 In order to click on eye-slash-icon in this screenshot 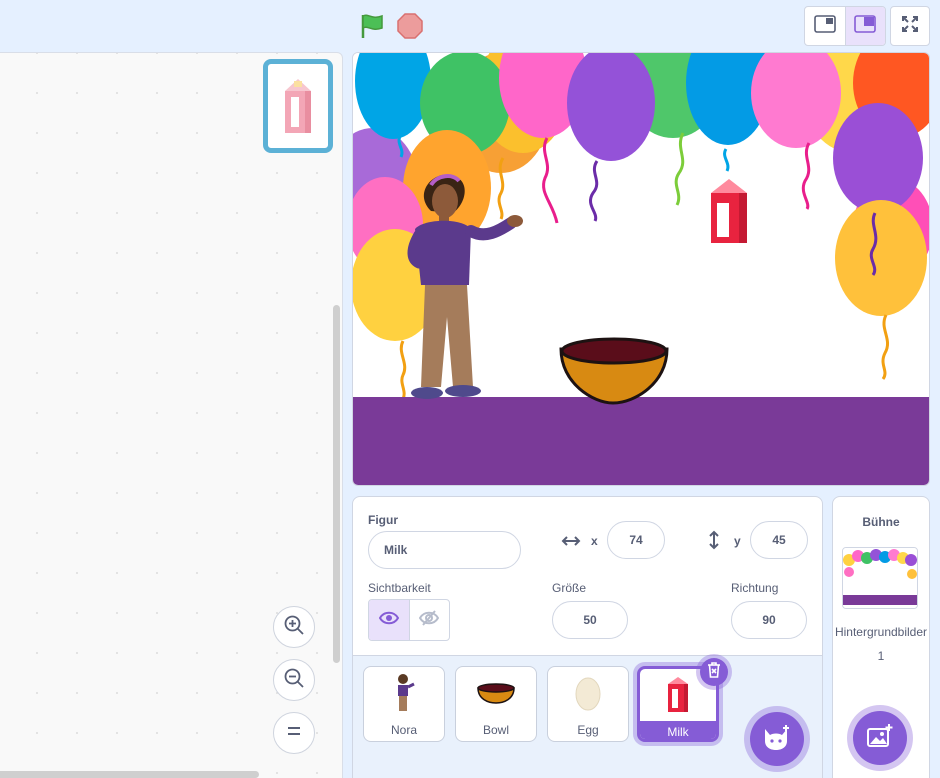, I will do `click(429, 620)`.